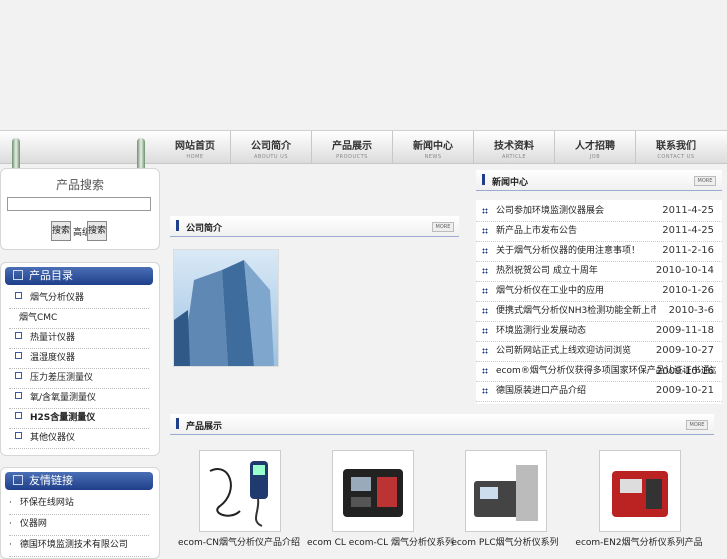 This screenshot has width=727, height=559. What do you see at coordinates (380, 541) in the screenshot?
I see `product-caption: ecom CL ecom-CL 烟气分析仪系列` at bounding box center [380, 541].